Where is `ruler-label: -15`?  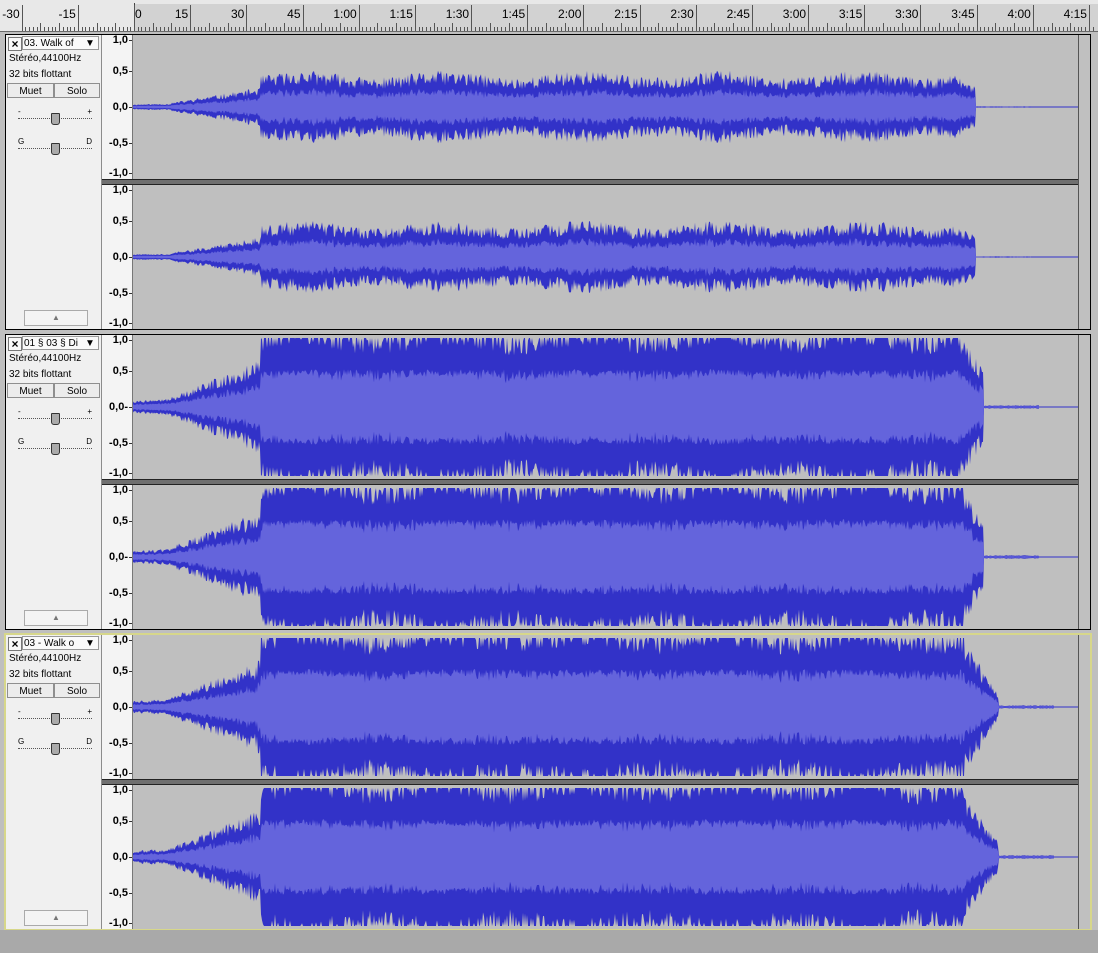 ruler-label: -15 is located at coordinates (67, 14).